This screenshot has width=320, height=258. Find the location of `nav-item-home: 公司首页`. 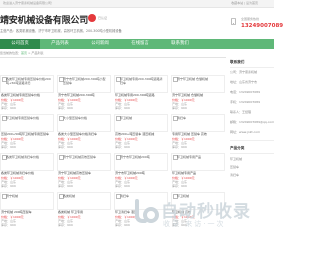

nav-item-home: 公司首页 is located at coordinates (20, 44).